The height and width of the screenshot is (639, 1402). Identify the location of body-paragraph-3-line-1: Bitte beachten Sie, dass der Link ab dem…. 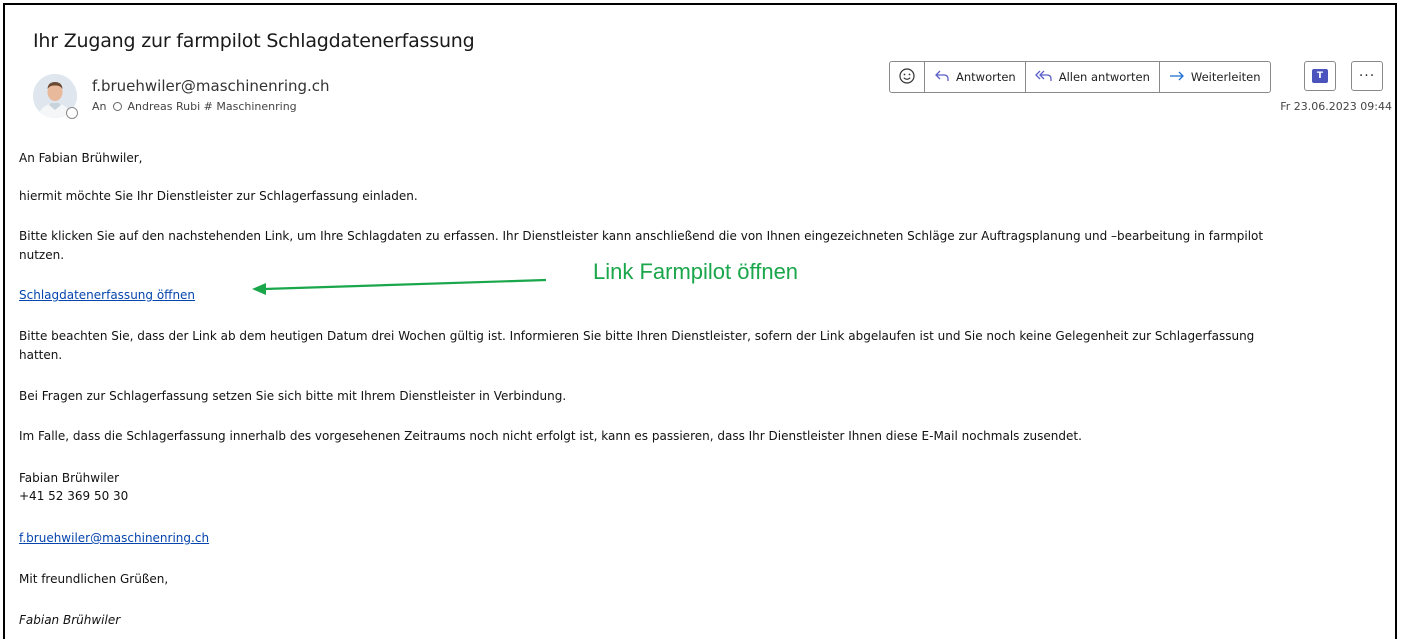
(637, 336).